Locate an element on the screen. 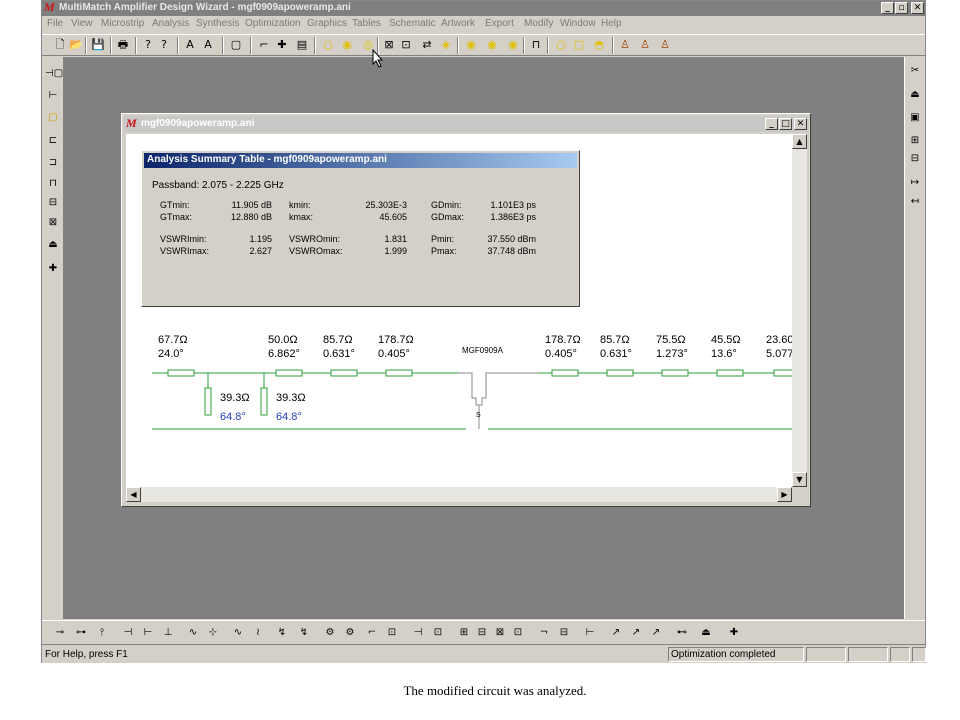 Image resolution: width=960 pixels, height=720 pixels. component-tool-icon: ✚ is located at coordinates (734, 633).